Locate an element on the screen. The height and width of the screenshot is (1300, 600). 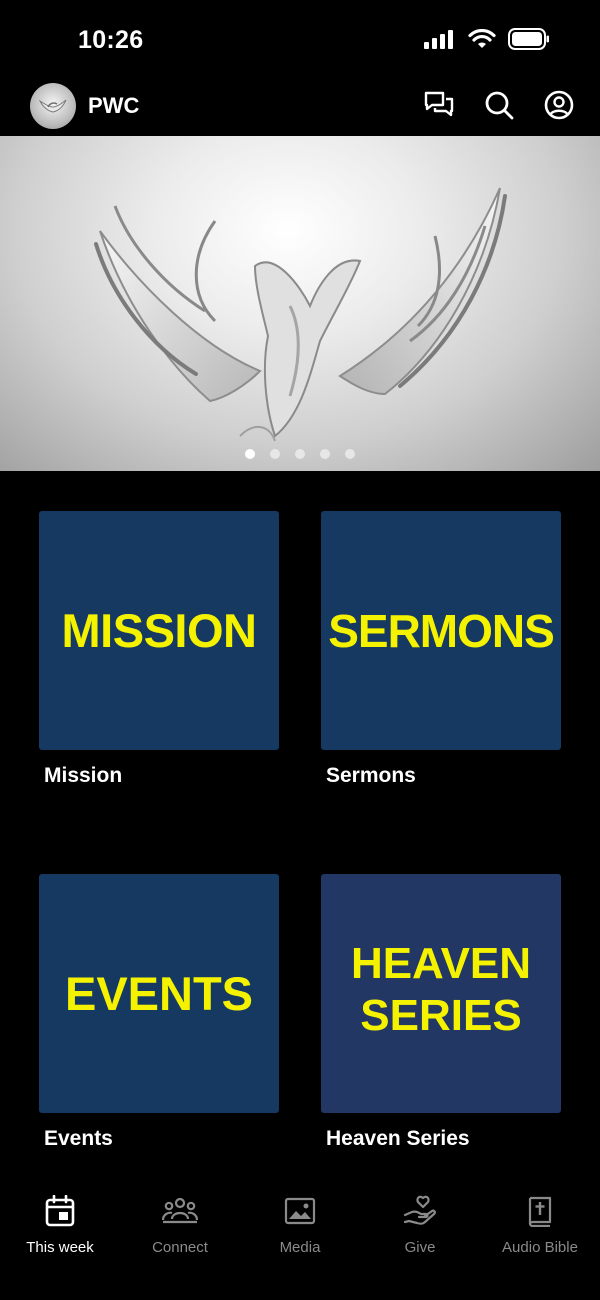
people-group-icon is located at coordinates (180, 1211).